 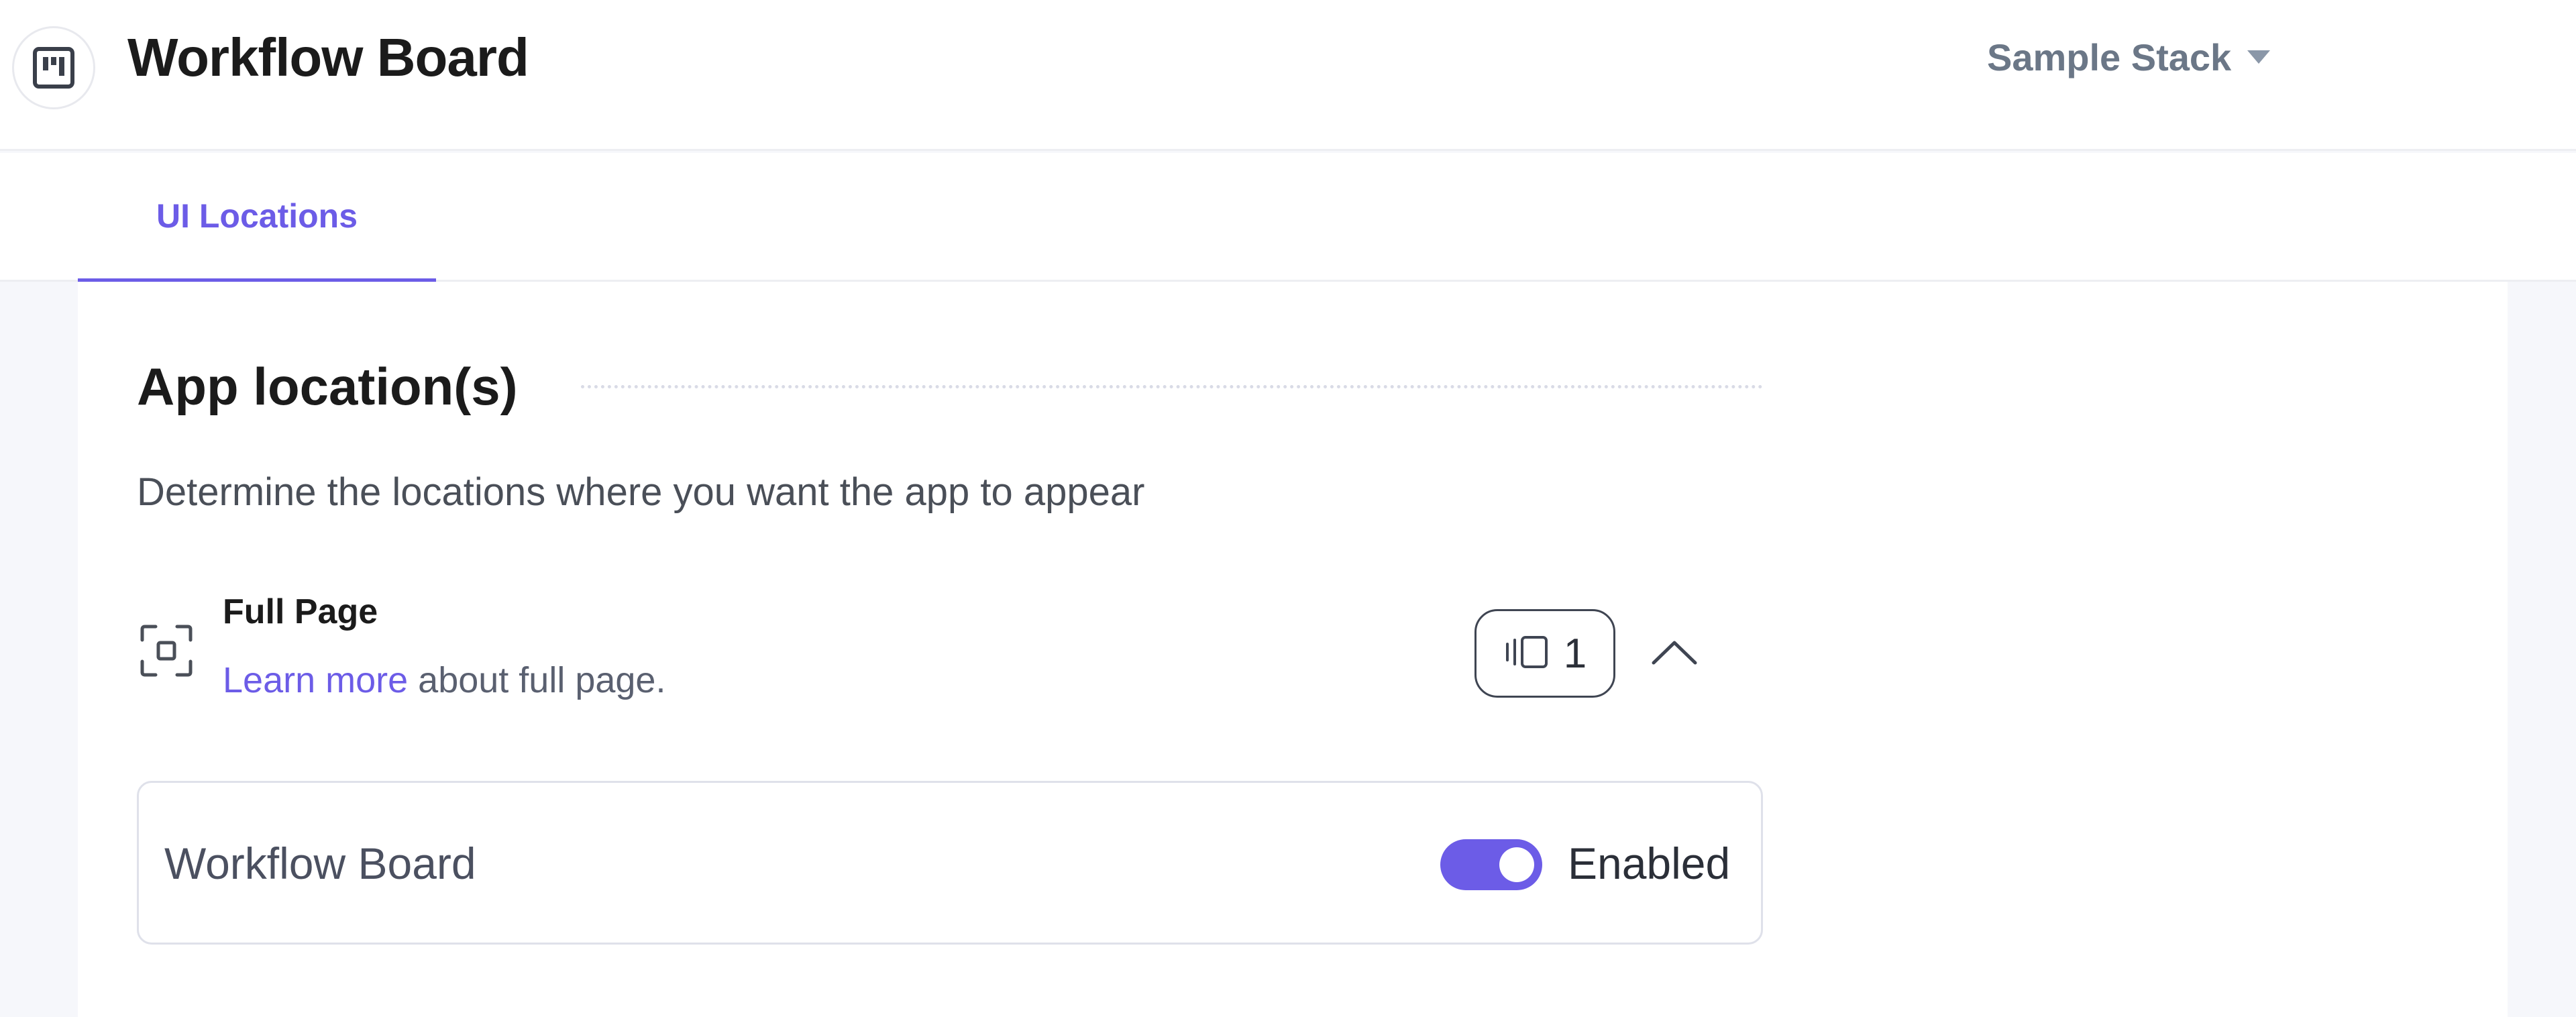 What do you see at coordinates (327, 386) in the screenshot?
I see `section-title: App location(s)` at bounding box center [327, 386].